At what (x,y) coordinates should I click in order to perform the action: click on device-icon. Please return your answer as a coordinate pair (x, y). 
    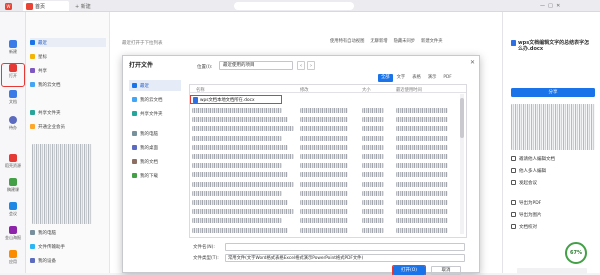
    Looking at the image, I should click on (32, 260).